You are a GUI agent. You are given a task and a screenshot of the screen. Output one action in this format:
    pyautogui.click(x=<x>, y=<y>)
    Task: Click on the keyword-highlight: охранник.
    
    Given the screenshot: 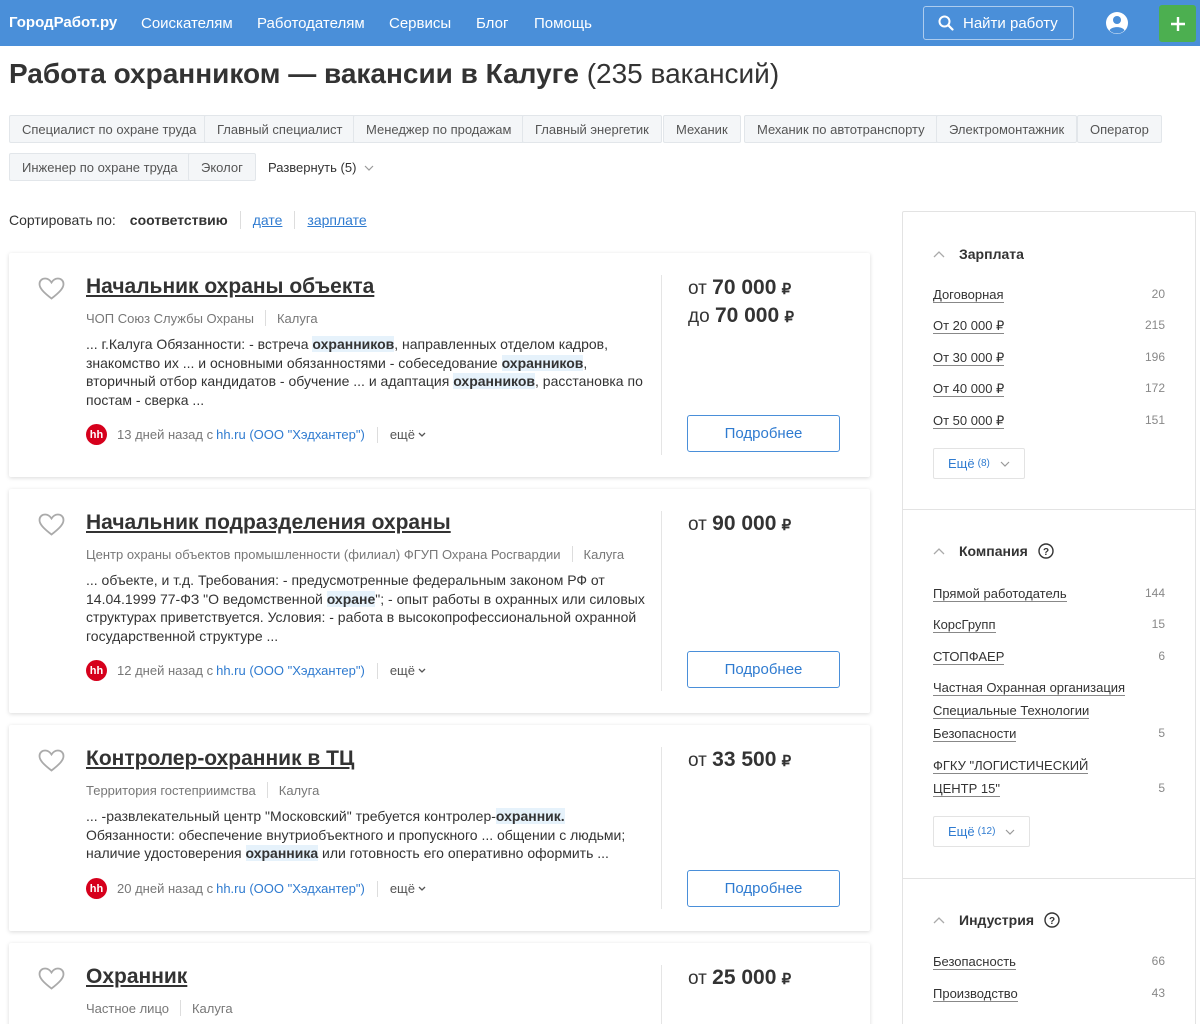 What is the action you would take?
    pyautogui.click(x=530, y=816)
    